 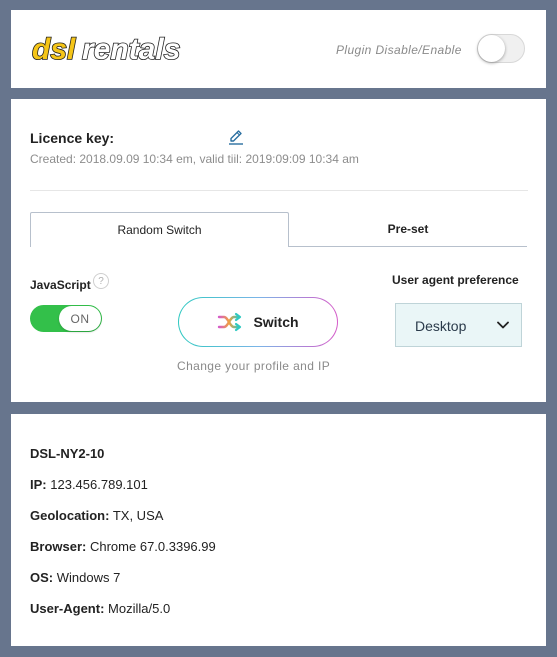 I want to click on info-key: OS:, so click(x=42, y=577).